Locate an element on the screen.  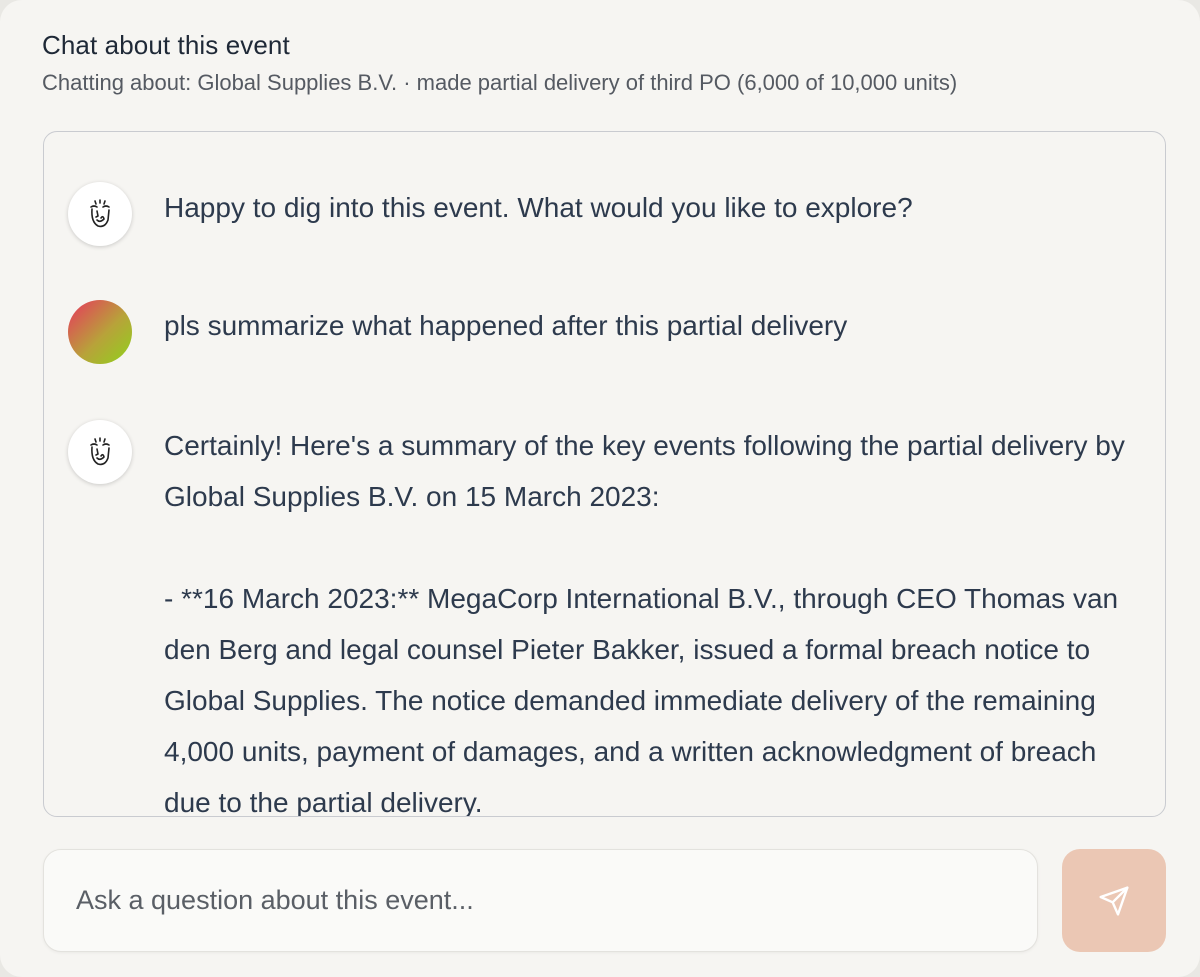
page-title: Chat about this event is located at coordinates (166, 45).